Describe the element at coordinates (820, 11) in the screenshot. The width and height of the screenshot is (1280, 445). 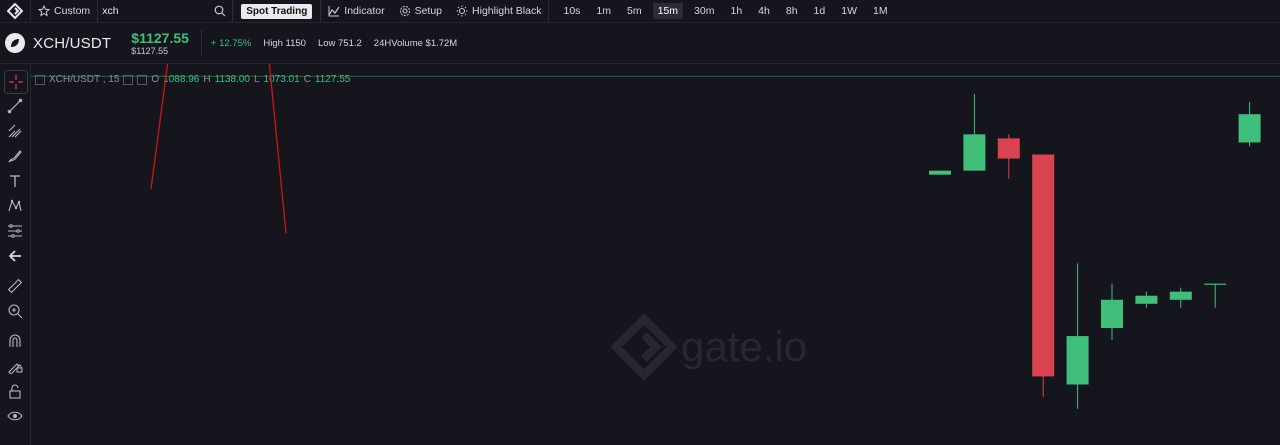
I see `interval-1d: 1d` at that location.